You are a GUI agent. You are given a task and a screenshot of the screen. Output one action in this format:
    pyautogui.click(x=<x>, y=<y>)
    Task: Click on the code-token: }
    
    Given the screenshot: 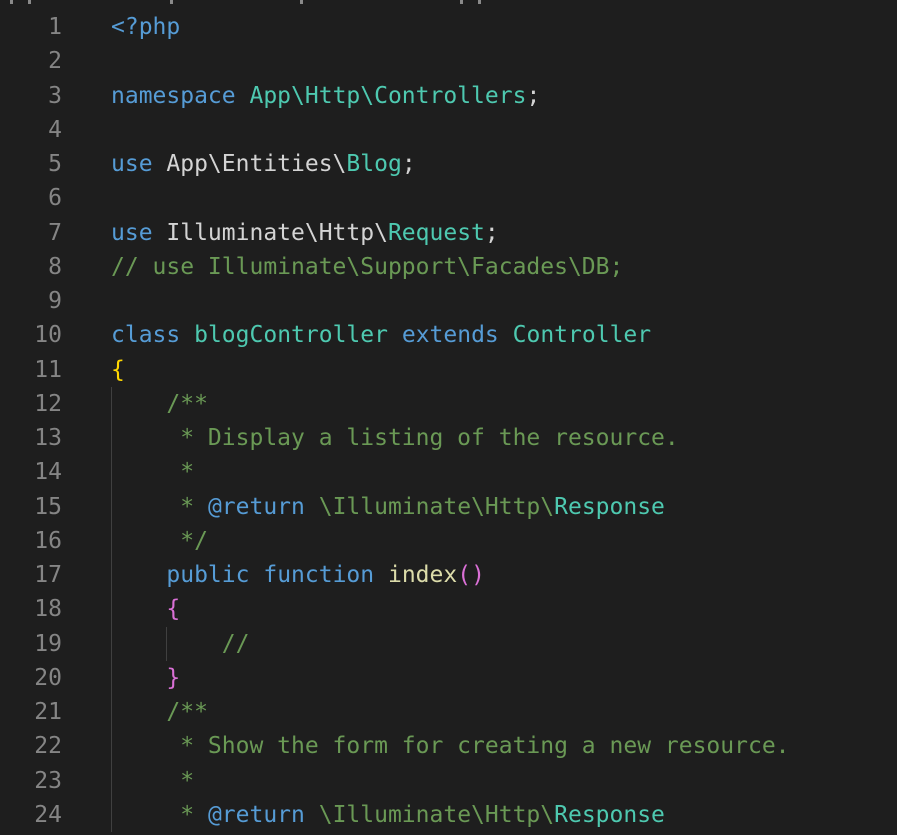 What is the action you would take?
    pyautogui.click(x=173, y=677)
    